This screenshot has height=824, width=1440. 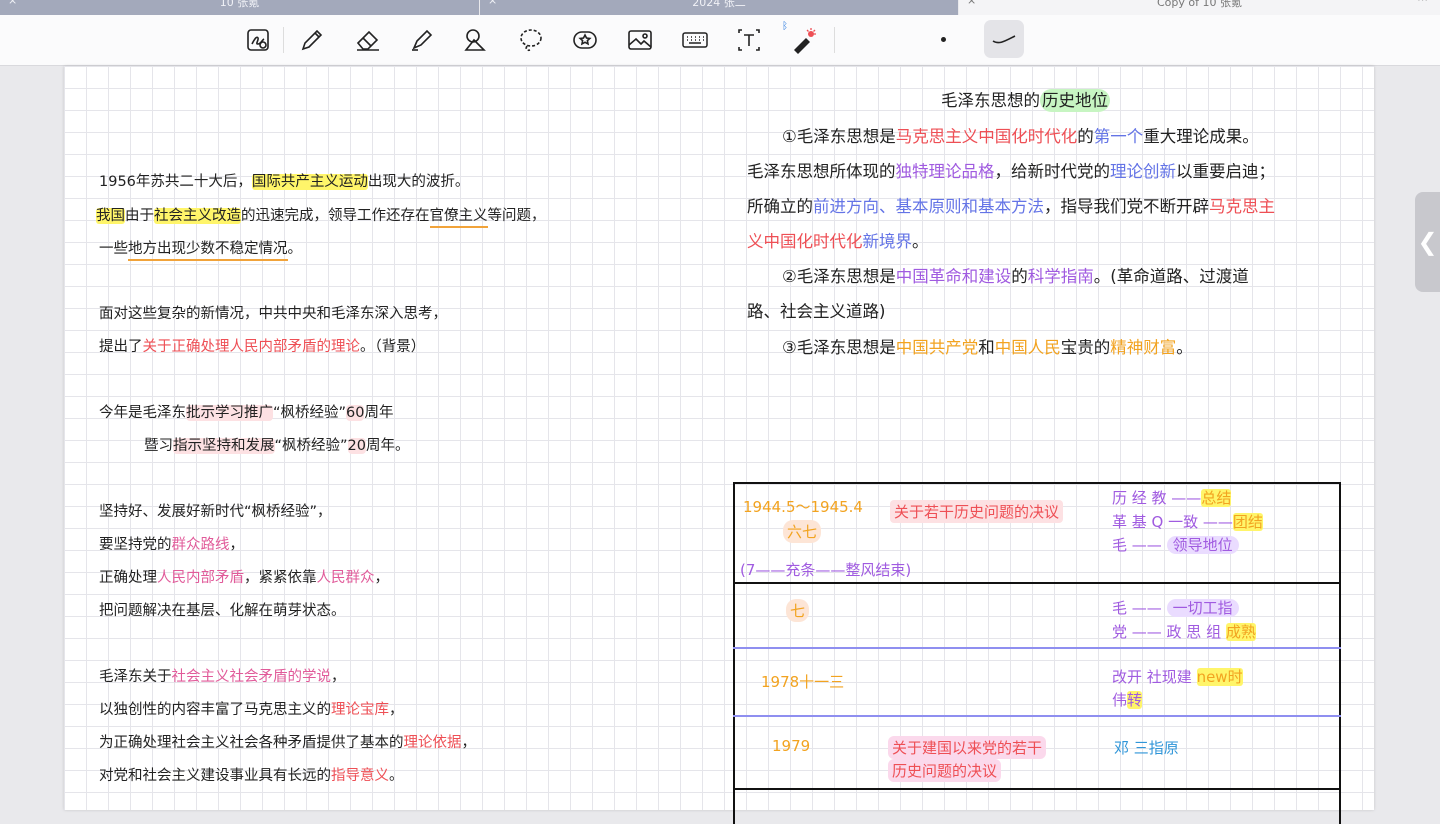 I want to click on table-cell-meaning: 毛 —— 一切工指, so click(x=1175, y=607).